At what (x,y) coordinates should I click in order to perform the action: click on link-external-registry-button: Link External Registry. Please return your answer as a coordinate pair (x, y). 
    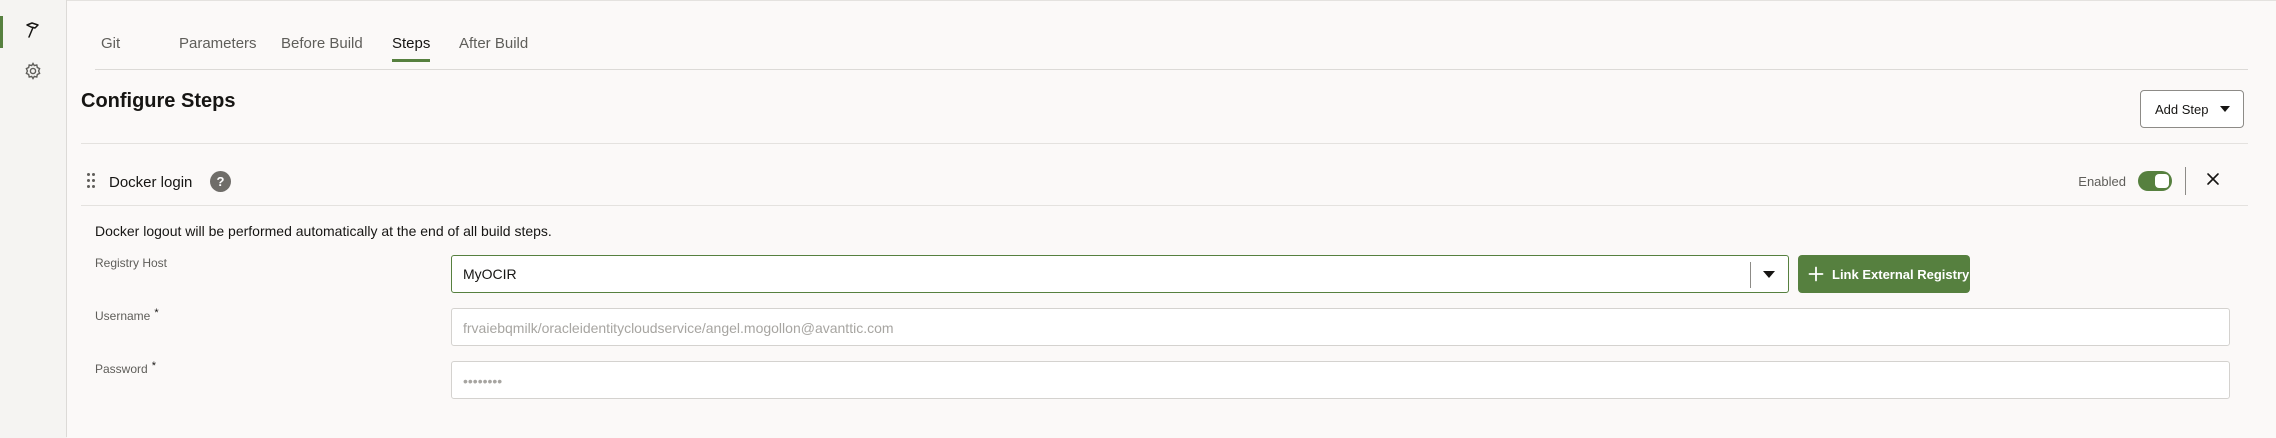
    Looking at the image, I should click on (1884, 274).